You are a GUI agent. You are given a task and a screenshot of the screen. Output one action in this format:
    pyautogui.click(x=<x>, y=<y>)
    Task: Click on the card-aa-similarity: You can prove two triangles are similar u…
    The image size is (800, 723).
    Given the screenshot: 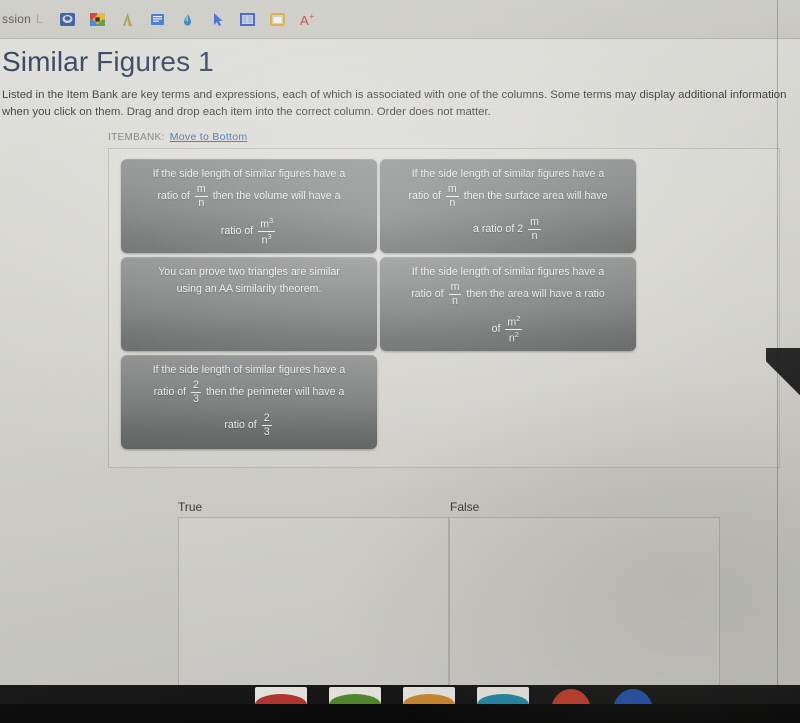 What is the action you would take?
    pyautogui.click(x=249, y=304)
    